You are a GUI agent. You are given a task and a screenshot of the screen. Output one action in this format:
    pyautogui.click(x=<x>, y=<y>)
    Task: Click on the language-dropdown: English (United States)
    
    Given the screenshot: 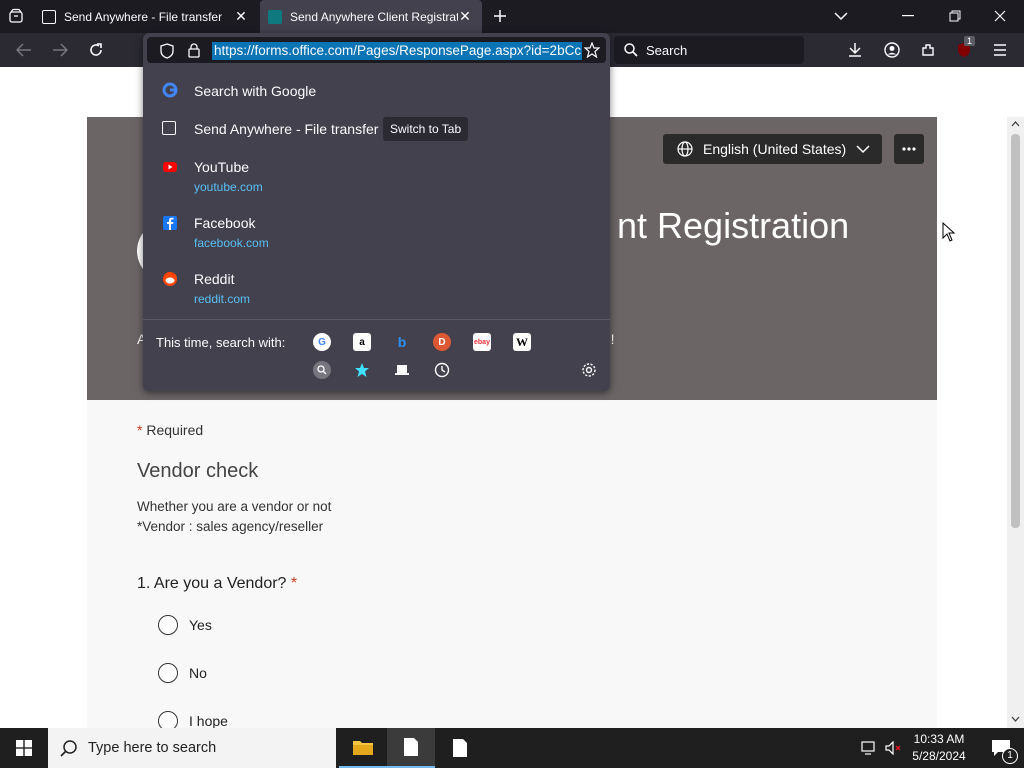 What is the action you would take?
    pyautogui.click(x=772, y=149)
    